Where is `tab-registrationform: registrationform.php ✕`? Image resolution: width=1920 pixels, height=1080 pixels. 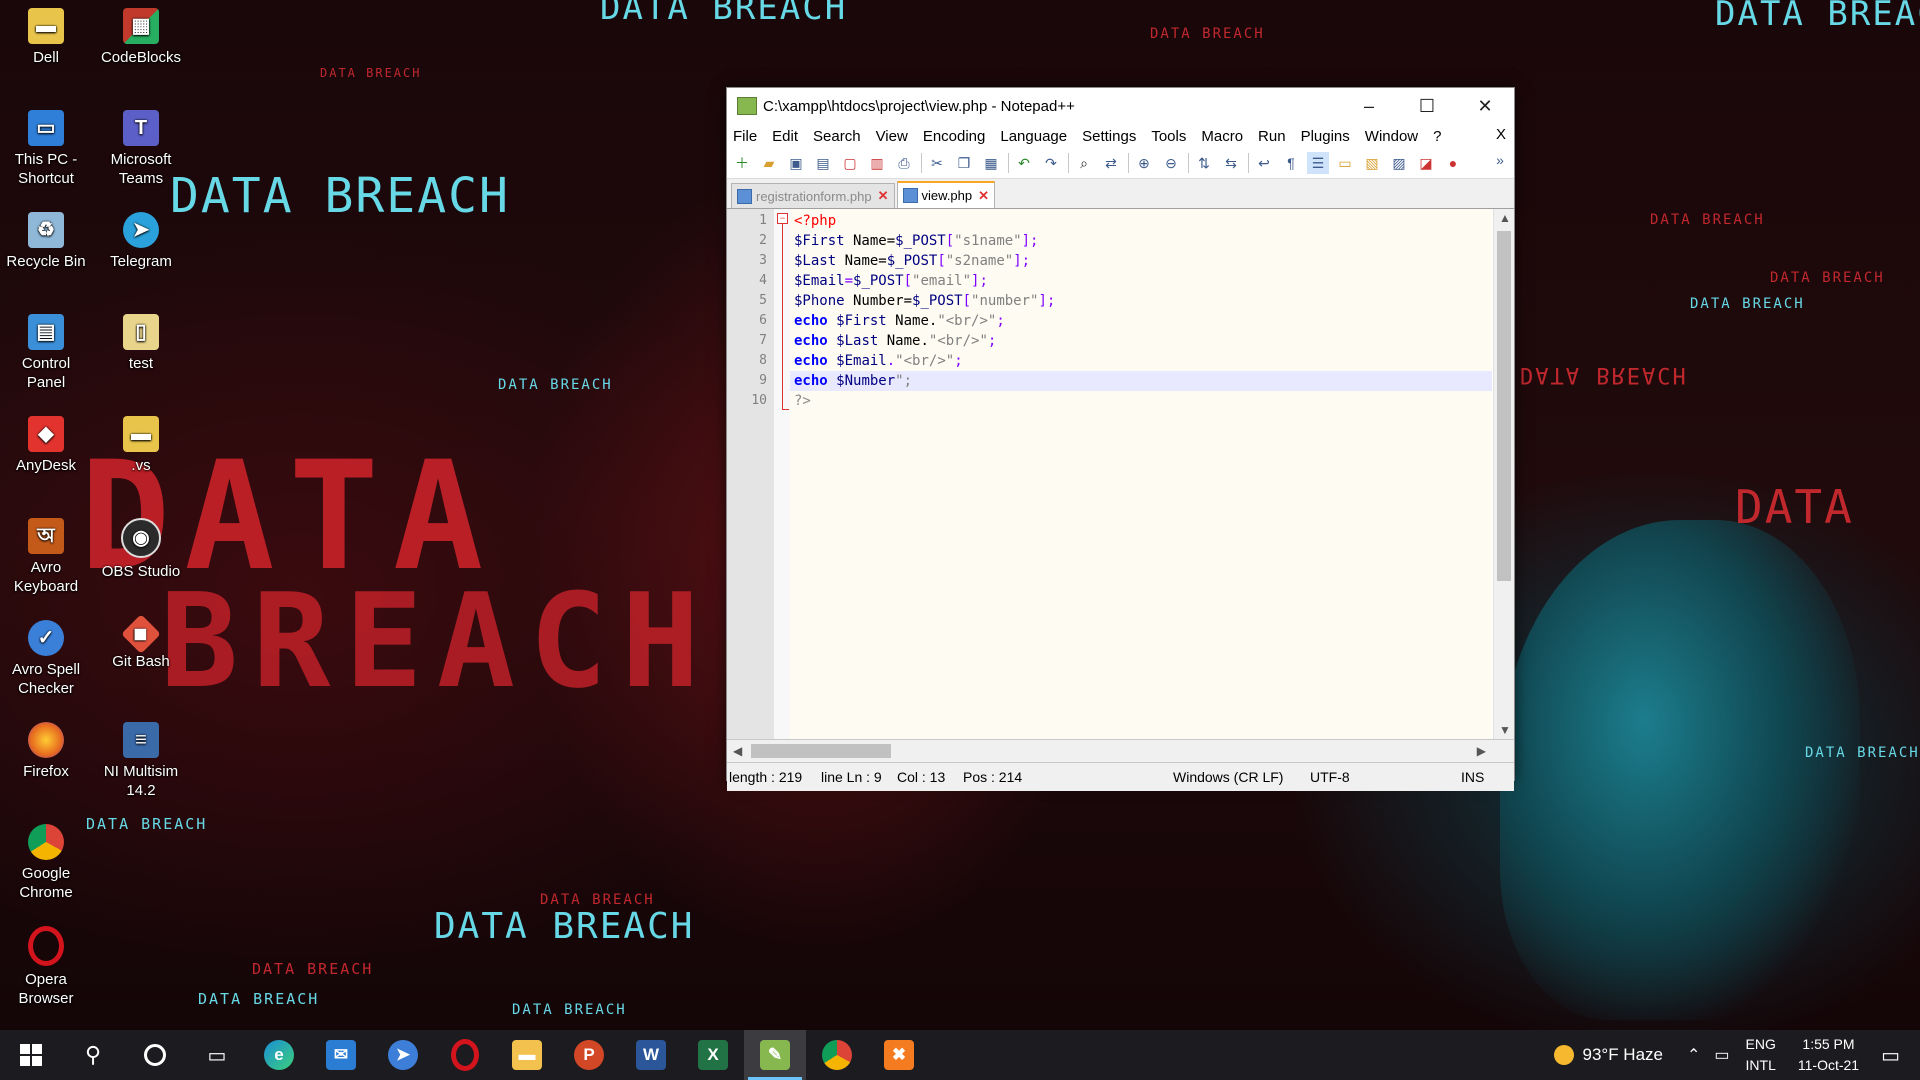
tab-registrationform: registrationform.php ✕ is located at coordinates (813, 195).